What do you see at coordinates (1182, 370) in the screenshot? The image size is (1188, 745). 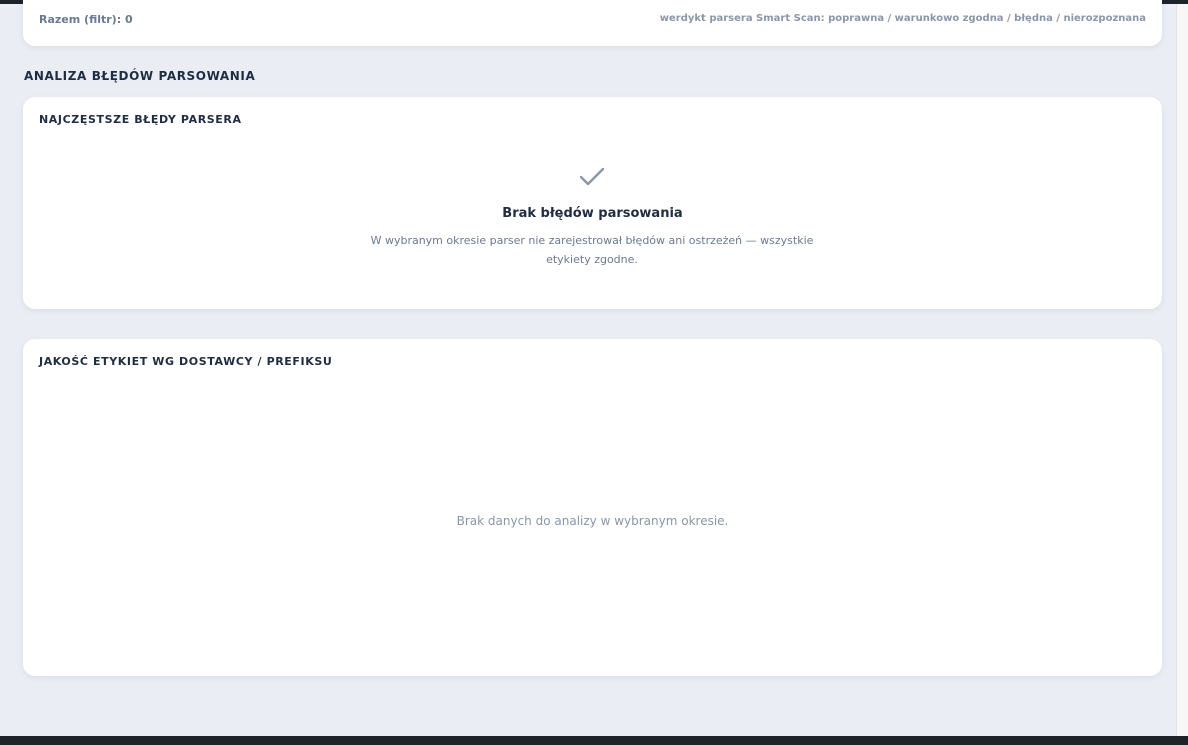 I see `scrollbar-track` at bounding box center [1182, 370].